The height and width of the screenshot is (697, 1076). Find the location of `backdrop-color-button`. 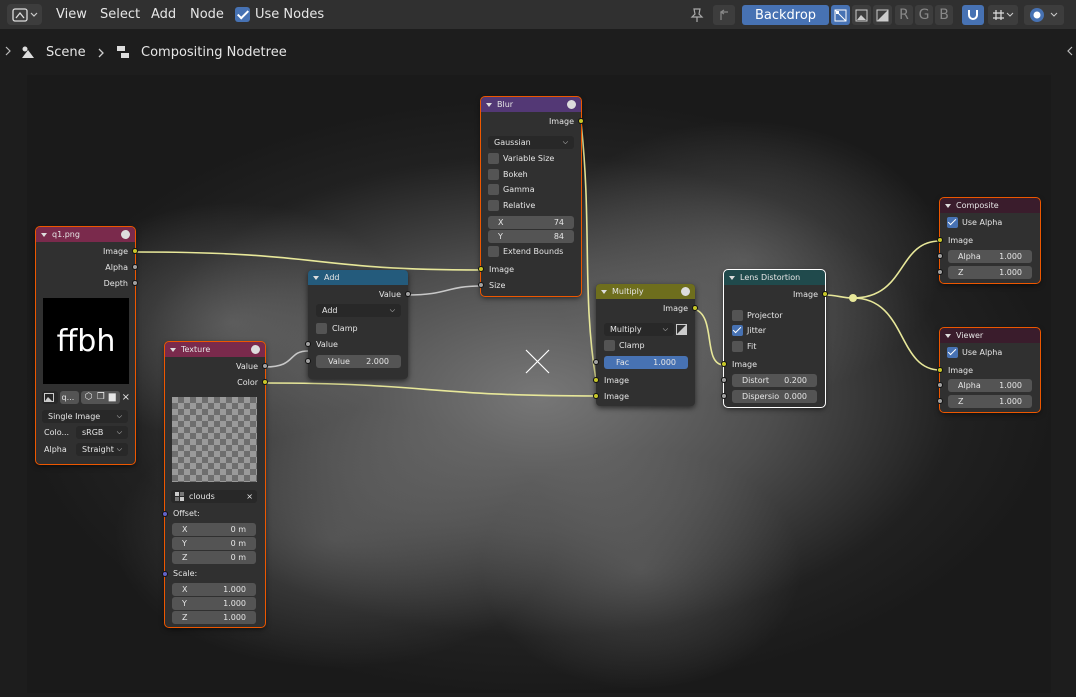

backdrop-color-button is located at coordinates (861, 15).